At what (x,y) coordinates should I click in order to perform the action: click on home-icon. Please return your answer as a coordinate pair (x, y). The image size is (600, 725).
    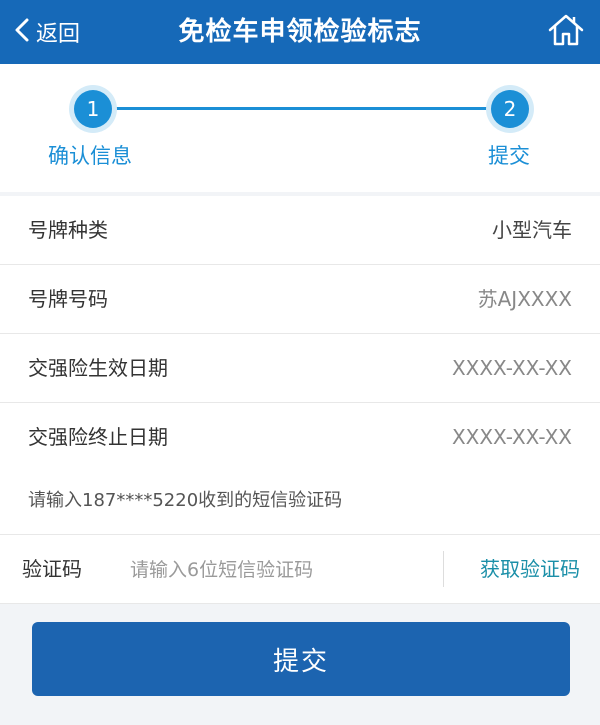
    Looking at the image, I should click on (566, 32).